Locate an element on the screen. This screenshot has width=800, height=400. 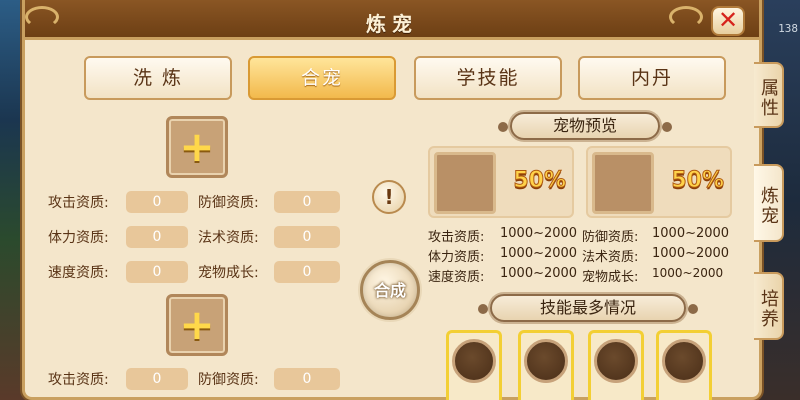
merge-button: 合成 is located at coordinates (390, 290).